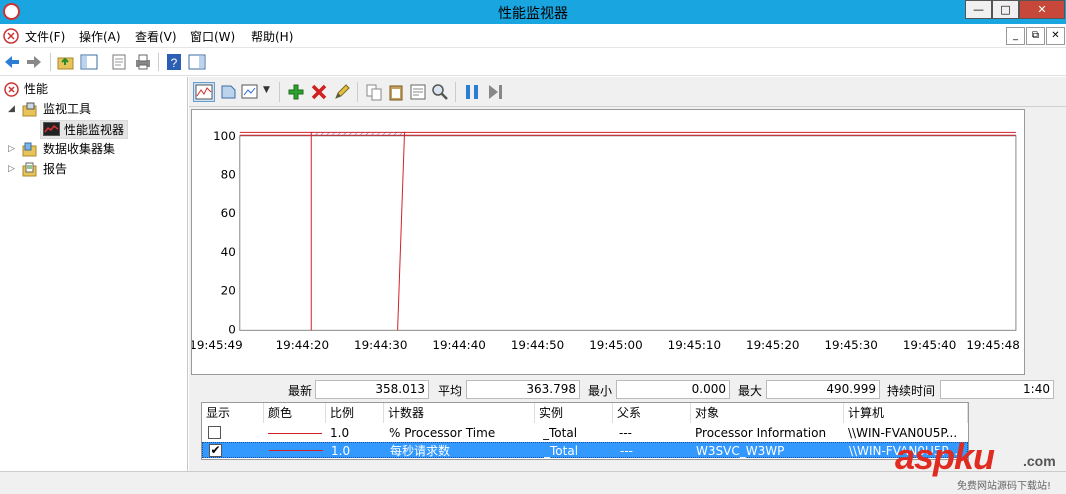 This screenshot has height=494, width=1066. What do you see at coordinates (1035, 36) in the screenshot?
I see `mdi-restore-button: ⧉` at bounding box center [1035, 36].